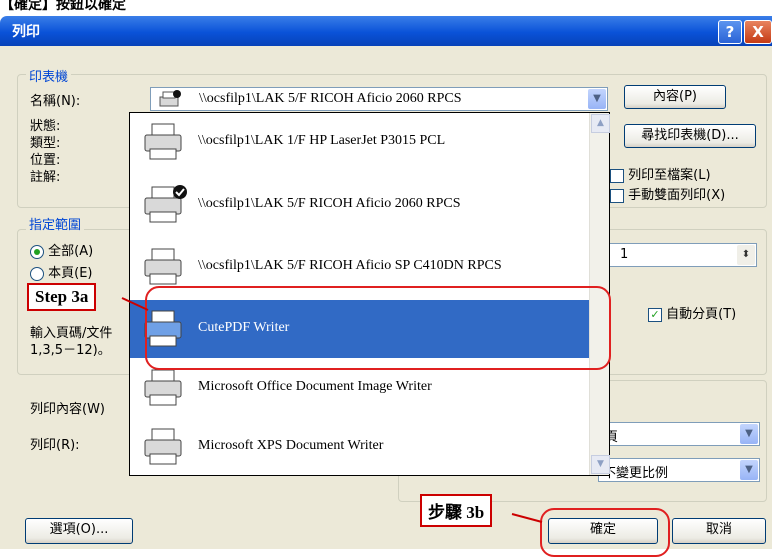 The height and width of the screenshot is (557, 772). Describe the element at coordinates (617, 195) in the screenshot. I see `manual-duplex-checkbox` at that location.